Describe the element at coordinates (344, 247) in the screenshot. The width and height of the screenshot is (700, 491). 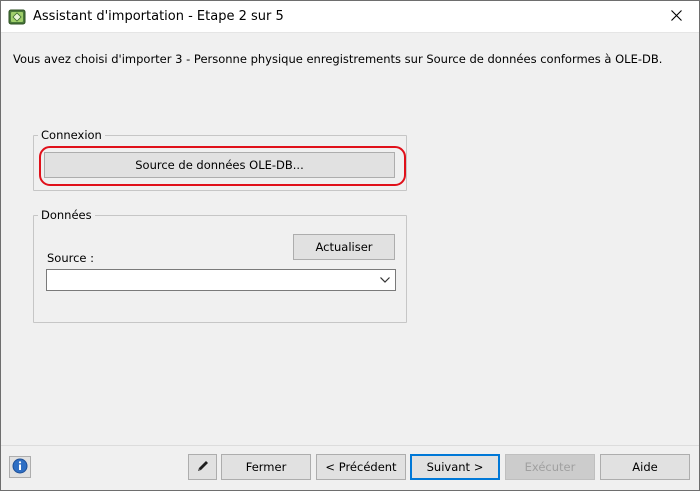
I see `refresh-button: Actualiser` at that location.